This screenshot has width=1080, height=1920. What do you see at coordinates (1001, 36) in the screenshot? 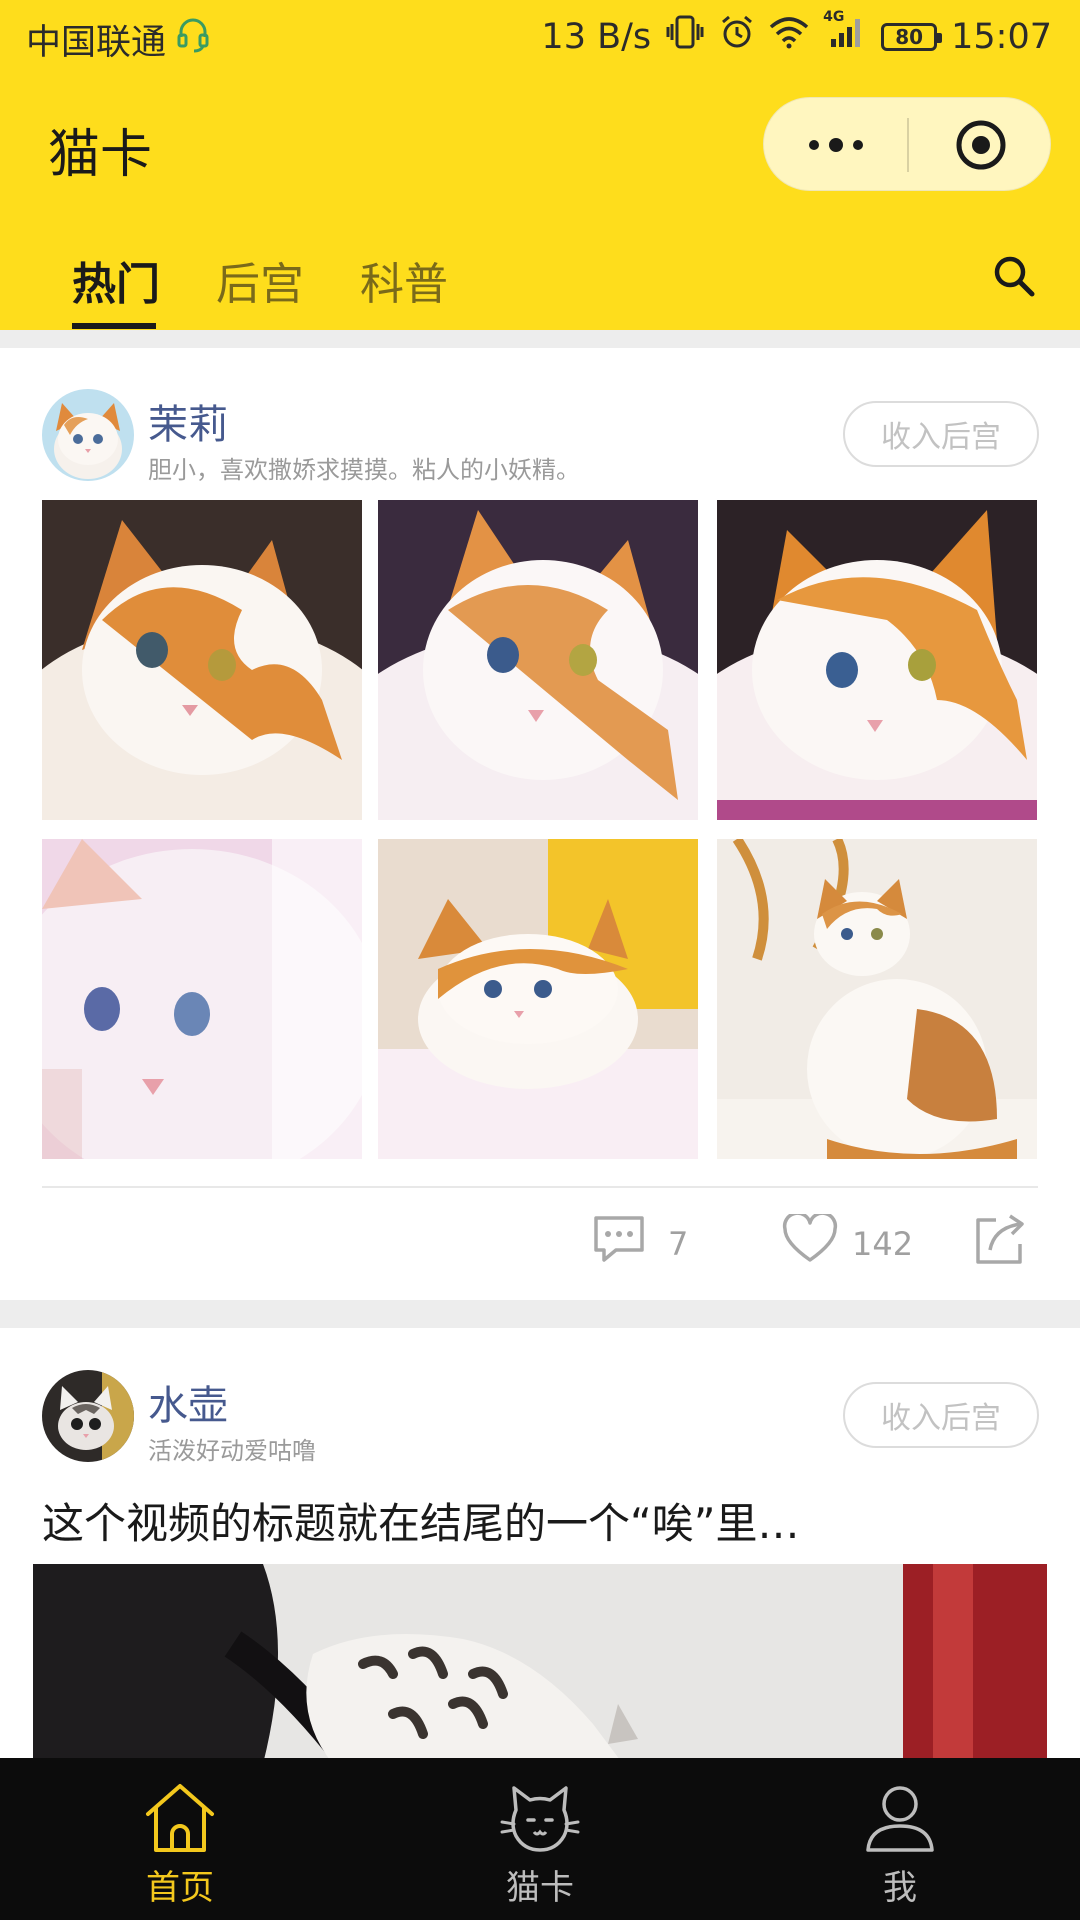
I see `clock: 15:07` at bounding box center [1001, 36].